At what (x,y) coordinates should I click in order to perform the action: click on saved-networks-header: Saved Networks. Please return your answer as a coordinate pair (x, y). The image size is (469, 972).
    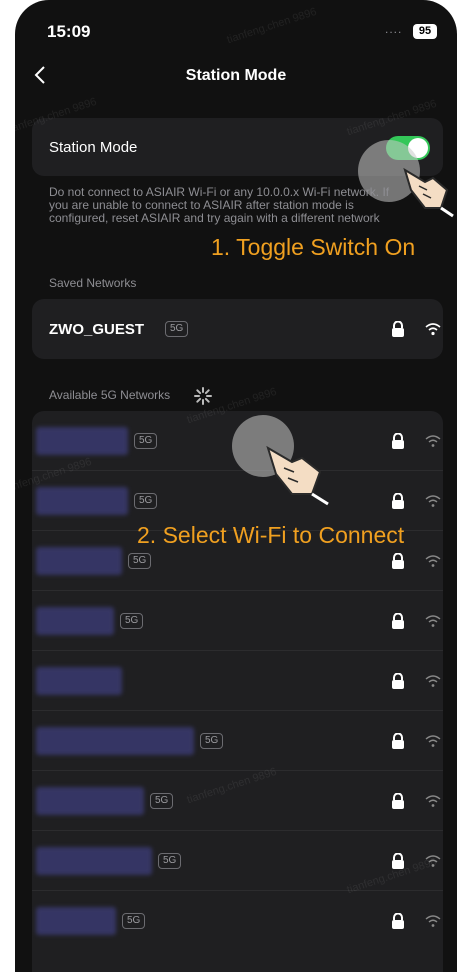
    Looking at the image, I should click on (93, 283).